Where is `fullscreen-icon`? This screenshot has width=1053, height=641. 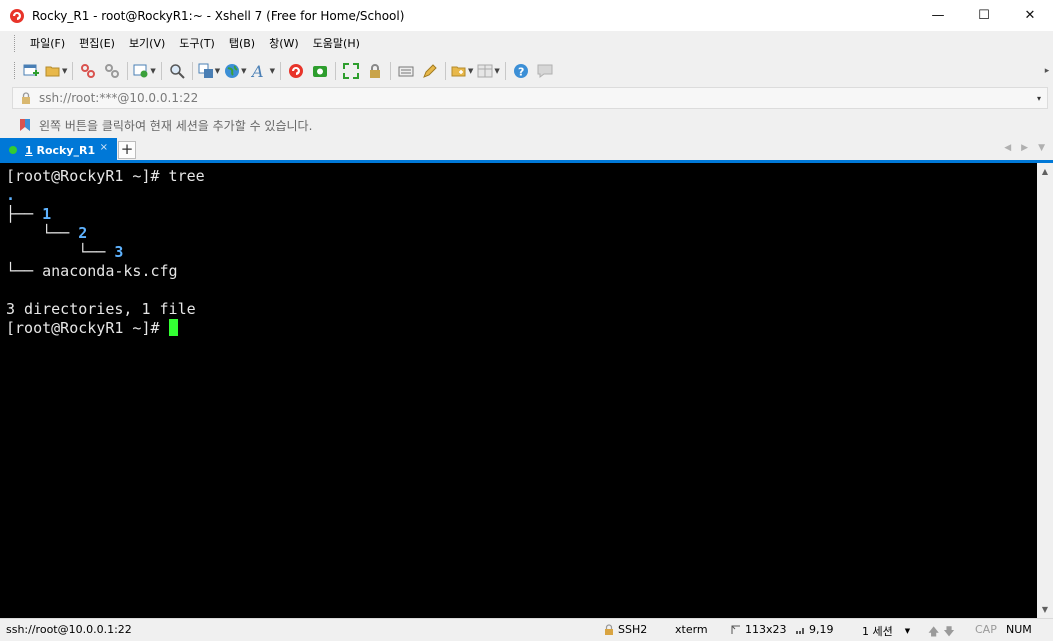 fullscreen-icon is located at coordinates (350, 70).